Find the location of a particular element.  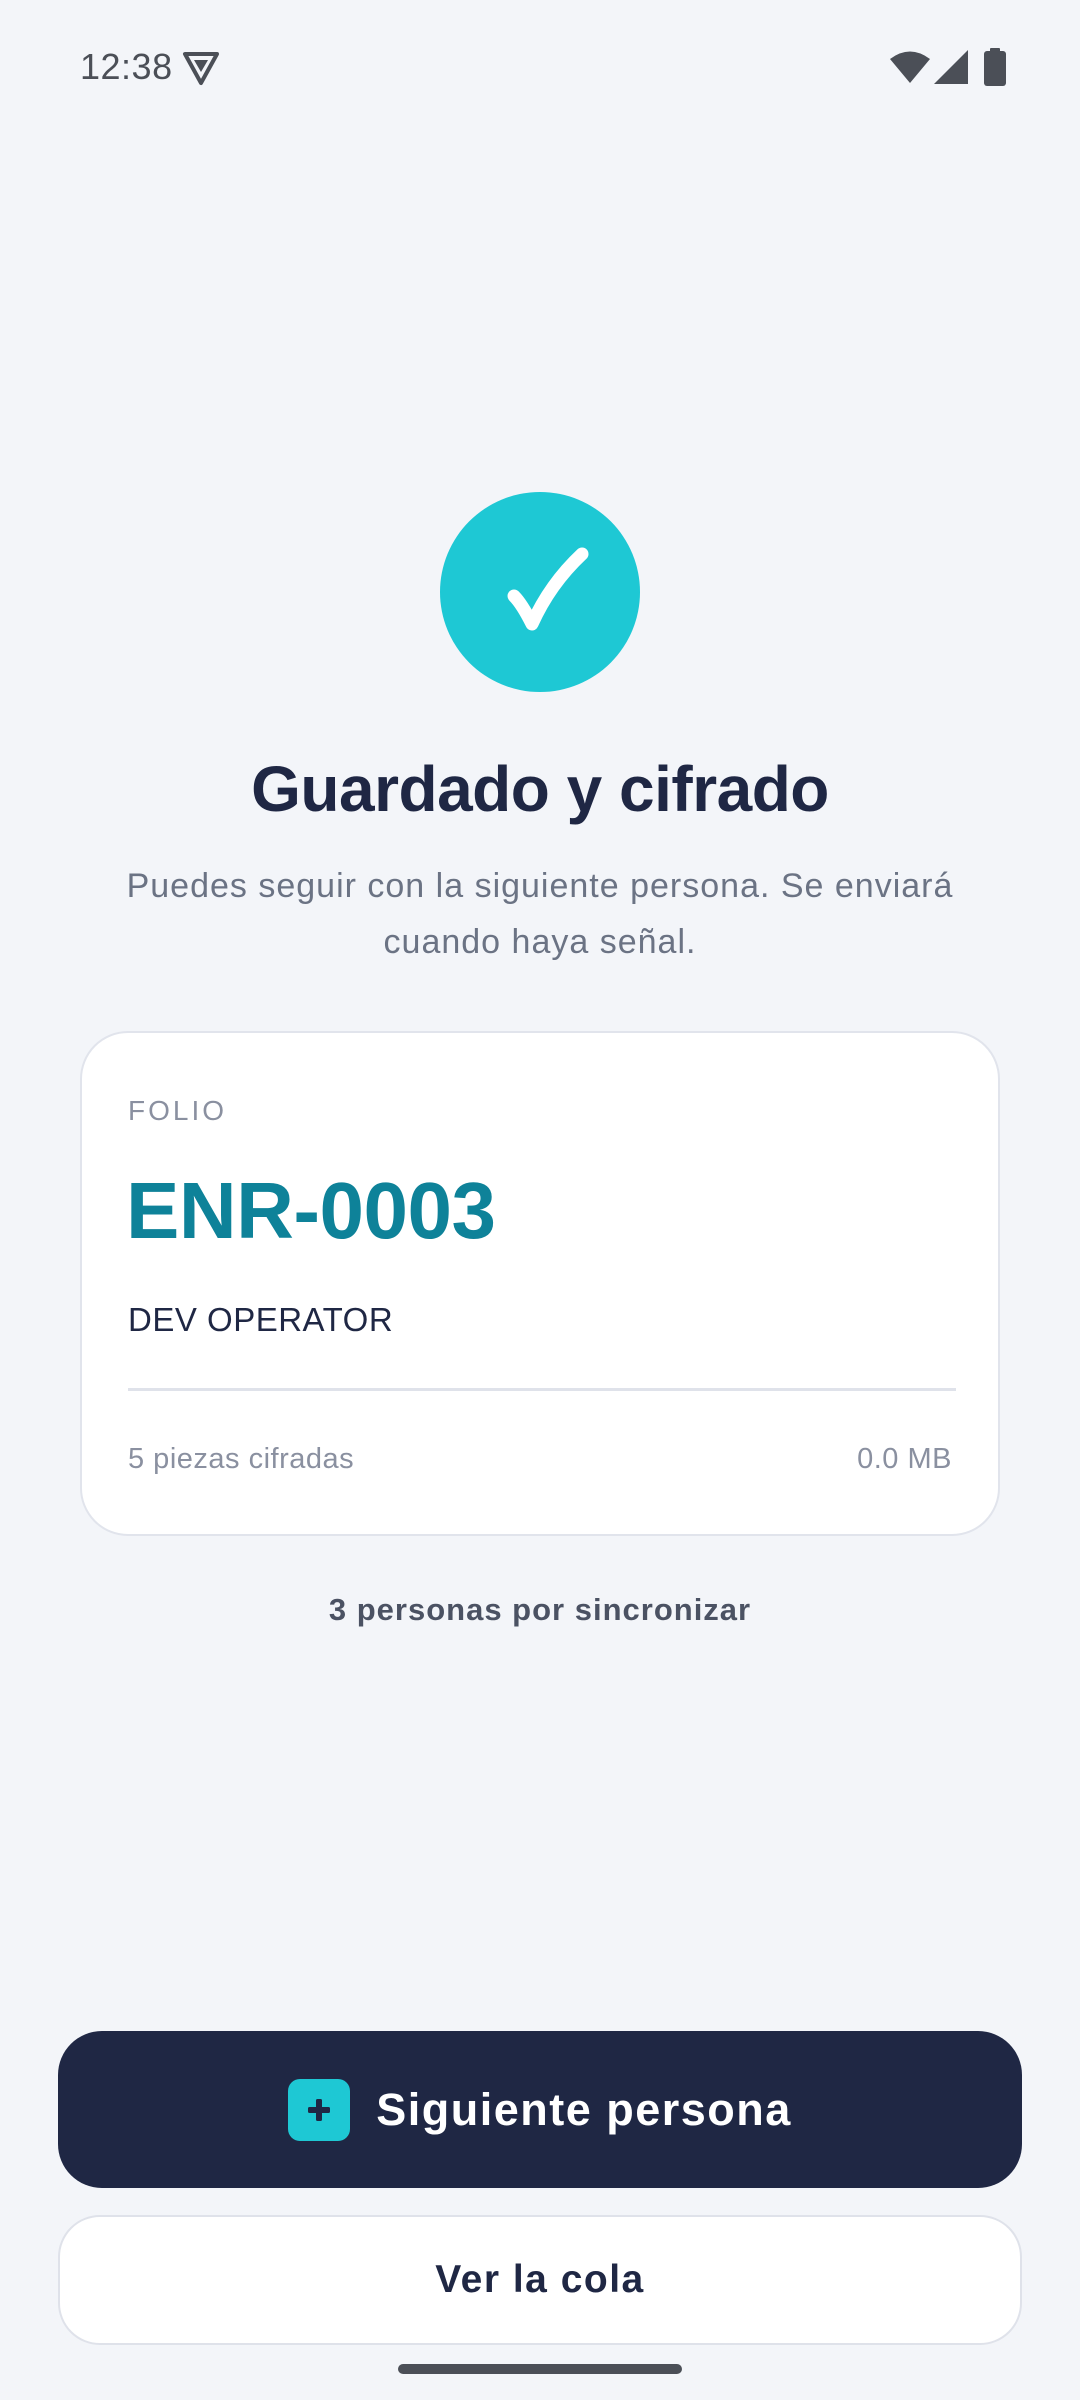

data-size: 0.0 MB is located at coordinates (904, 1459).